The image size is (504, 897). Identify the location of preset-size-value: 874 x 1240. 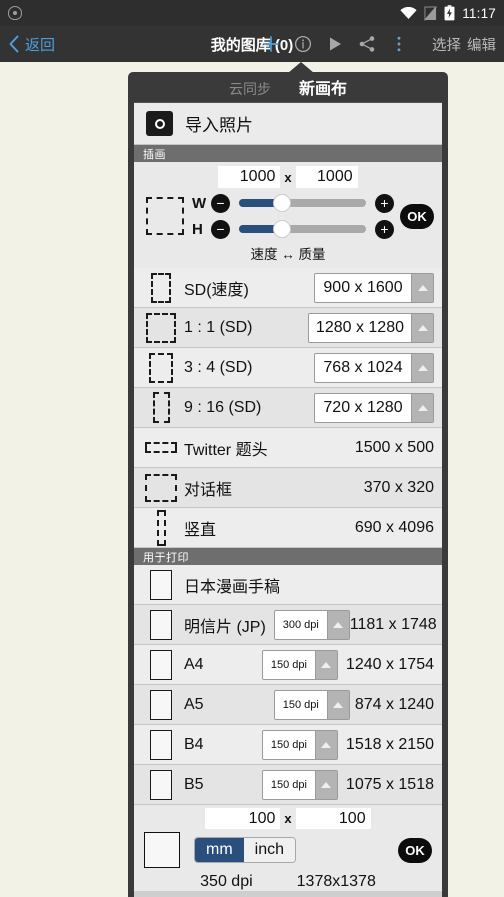
(394, 704).